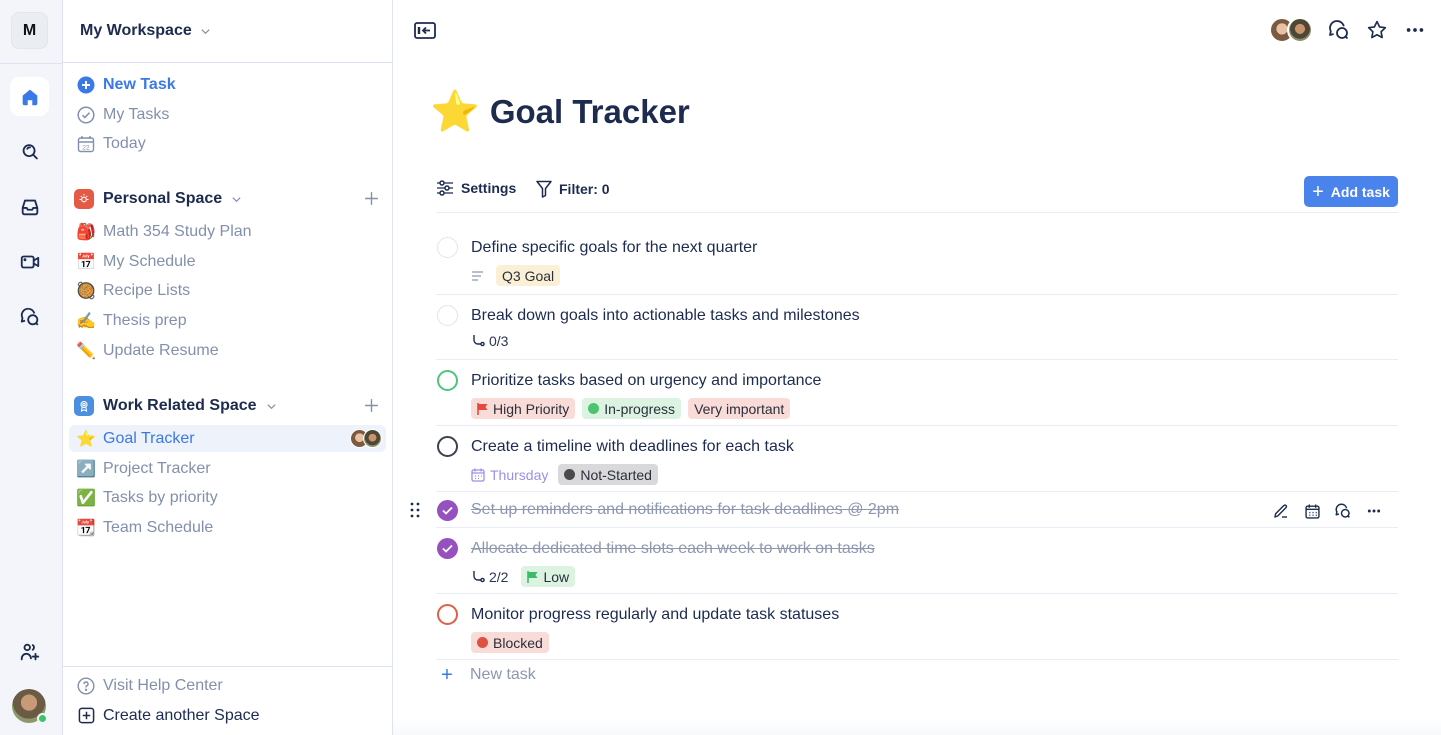  Describe the element at coordinates (227, 199) in the screenshot. I see `space-personal-header: Personal Space` at that location.